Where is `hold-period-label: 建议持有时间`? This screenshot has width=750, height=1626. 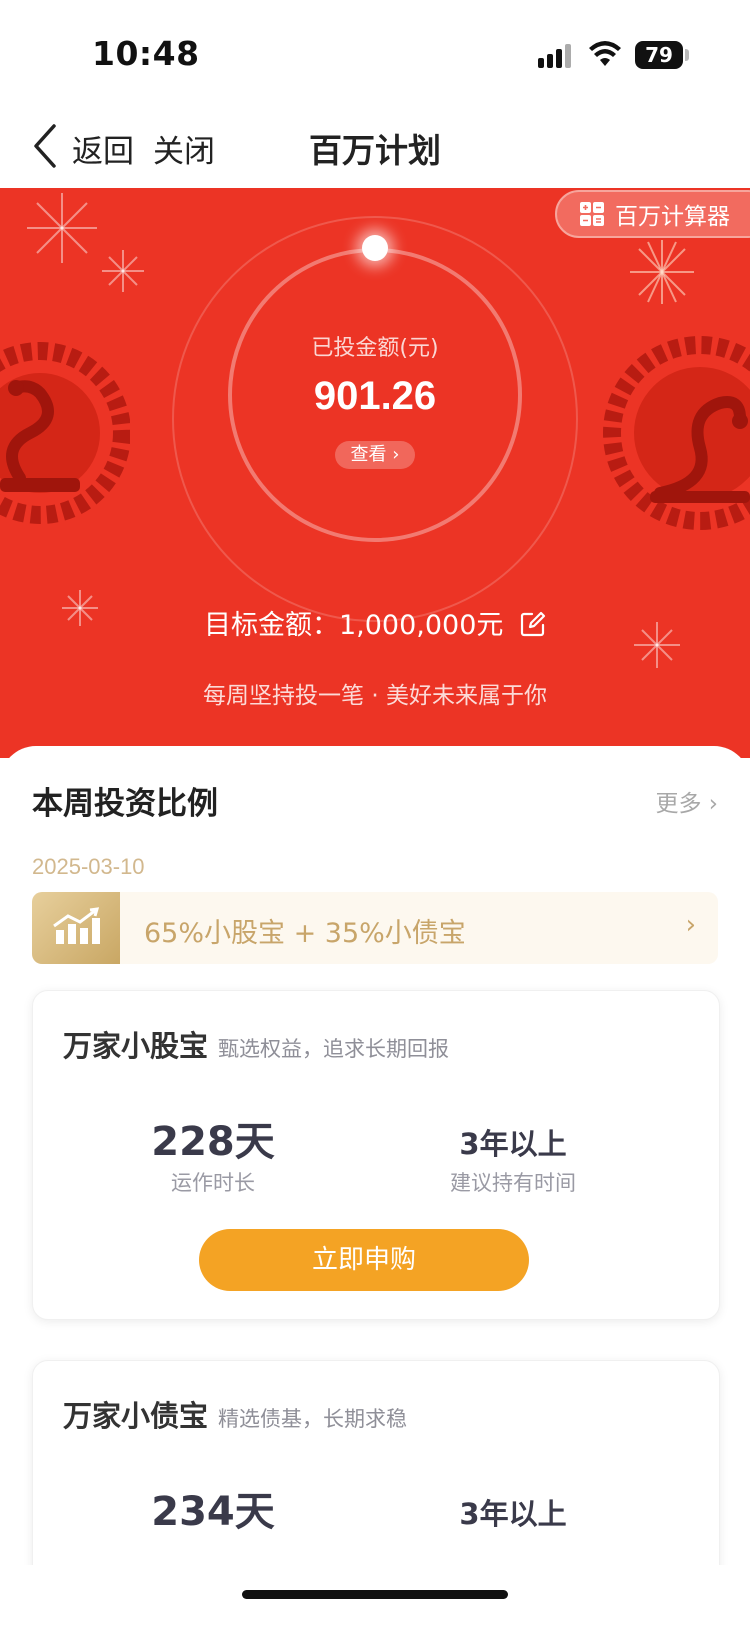 hold-period-label: 建议持有时间 is located at coordinates (513, 1183).